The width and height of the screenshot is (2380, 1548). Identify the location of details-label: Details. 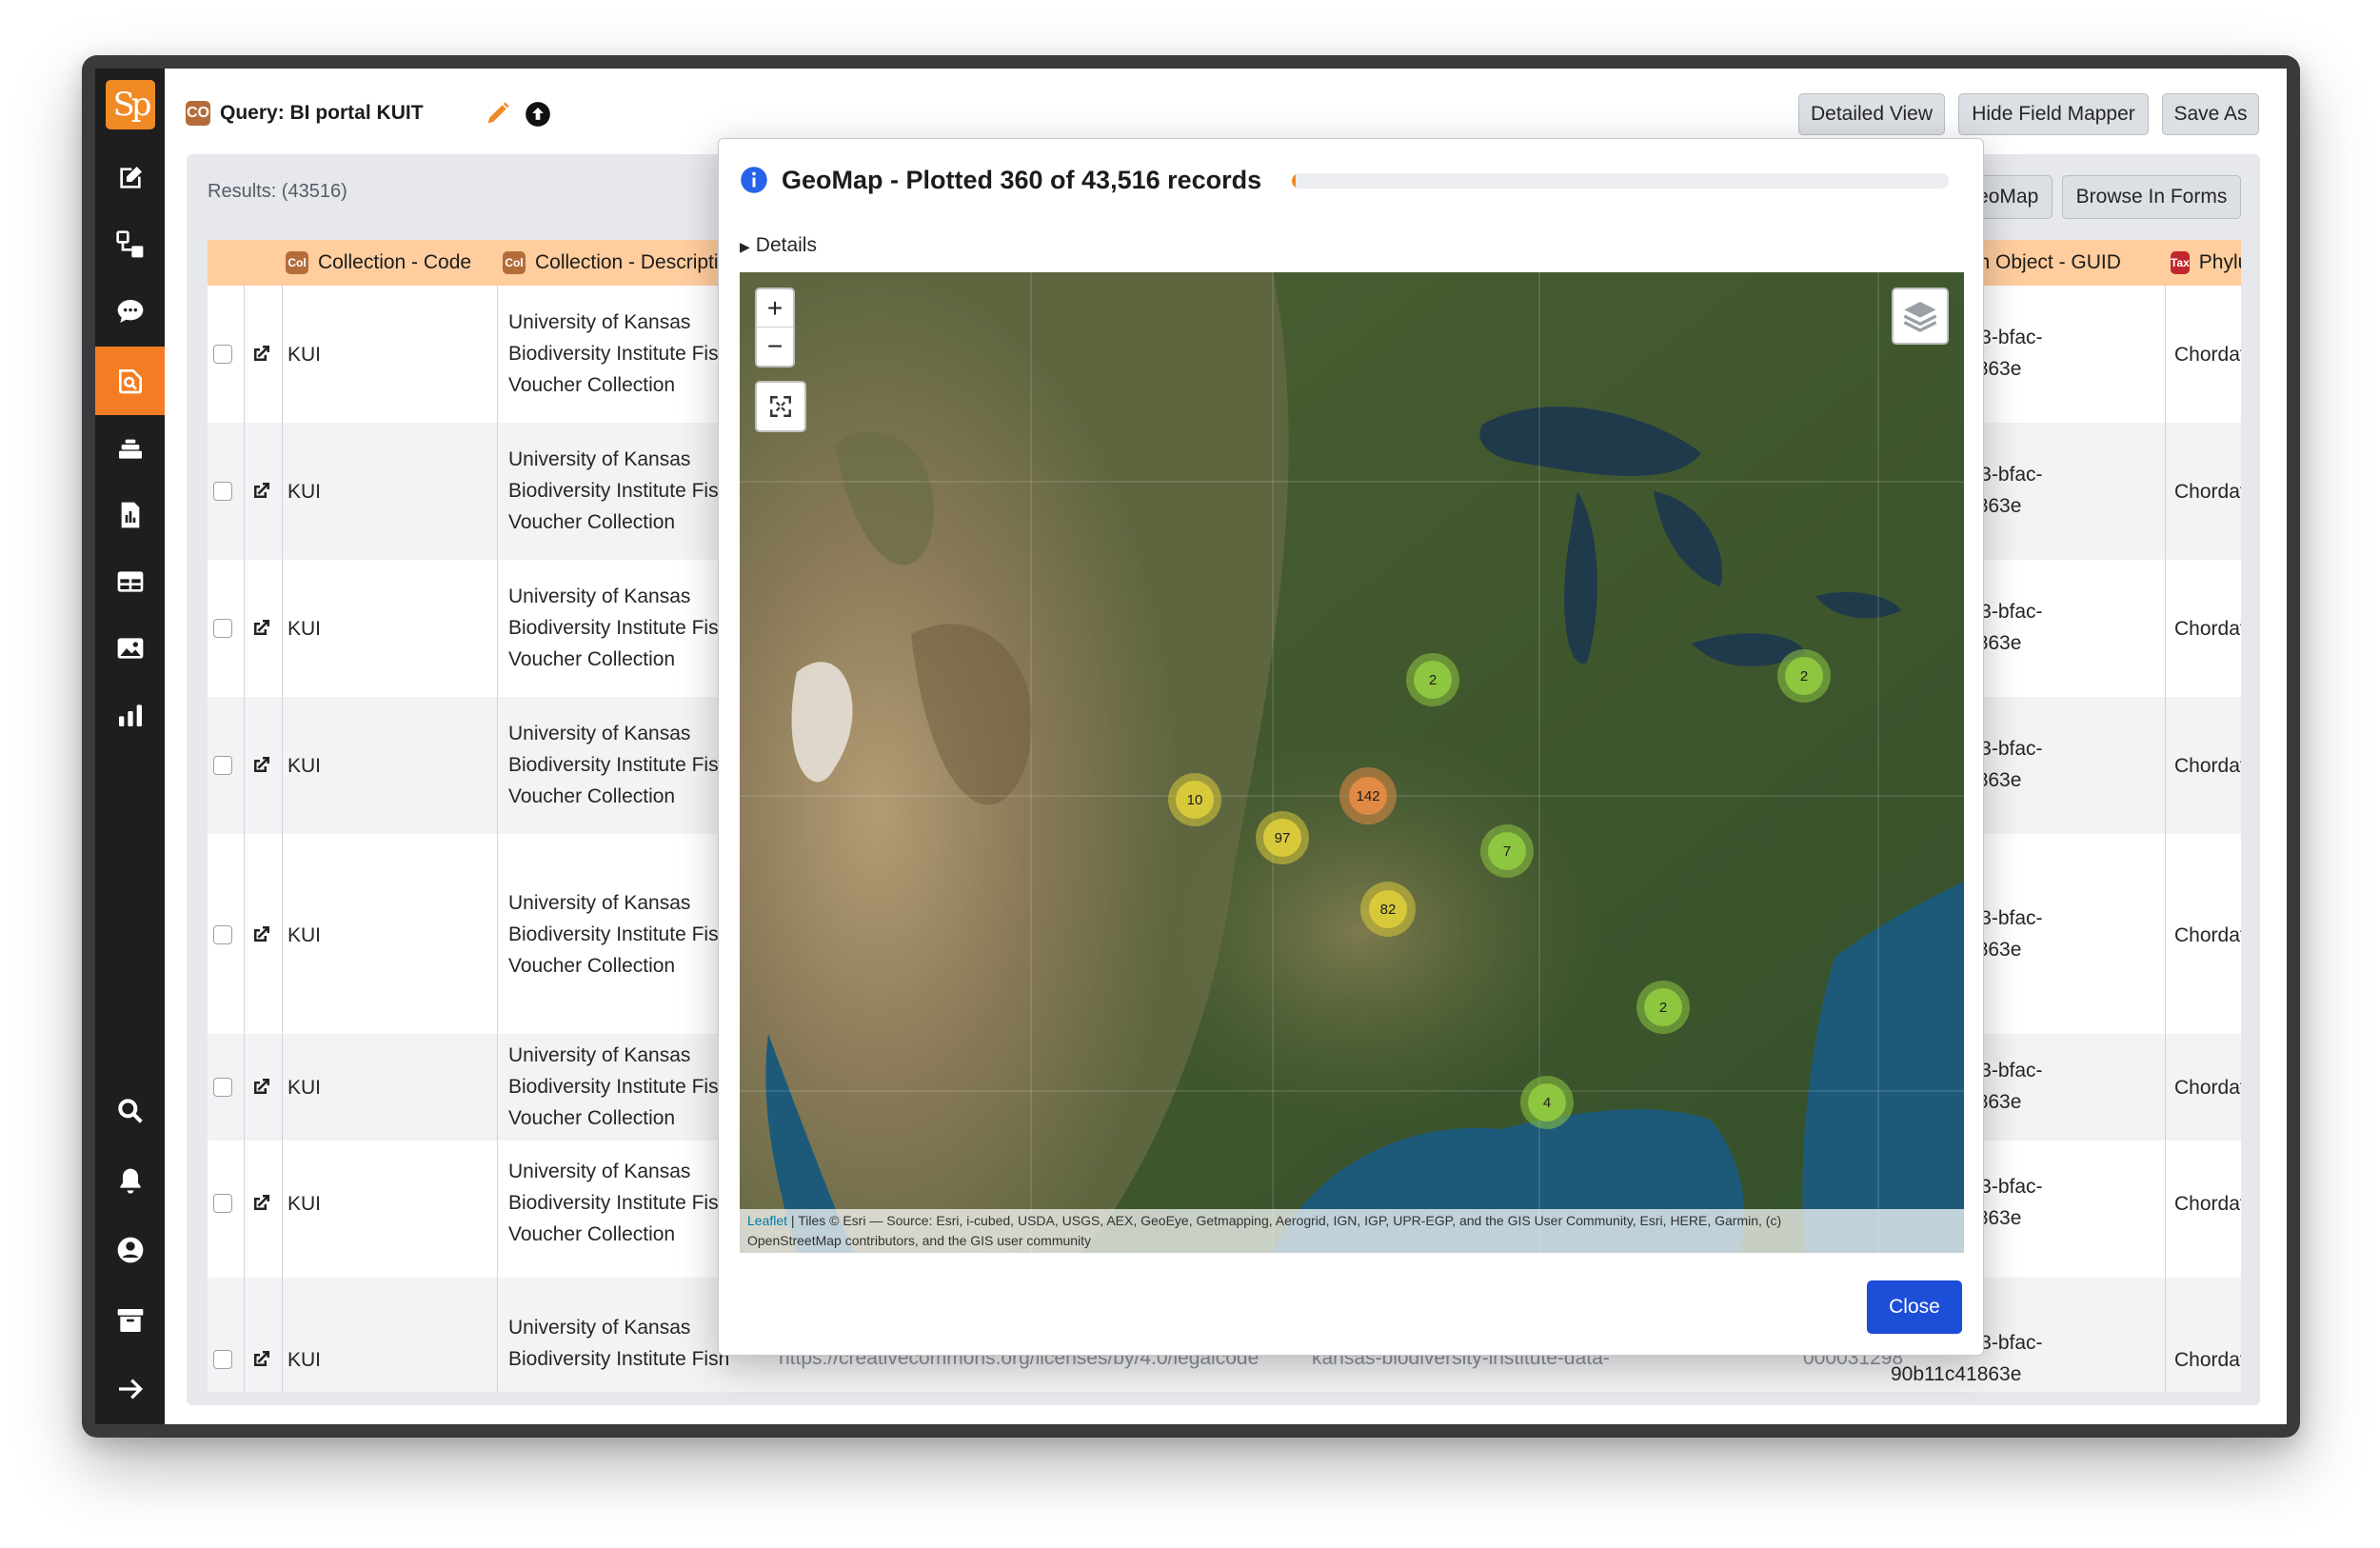
(786, 245).